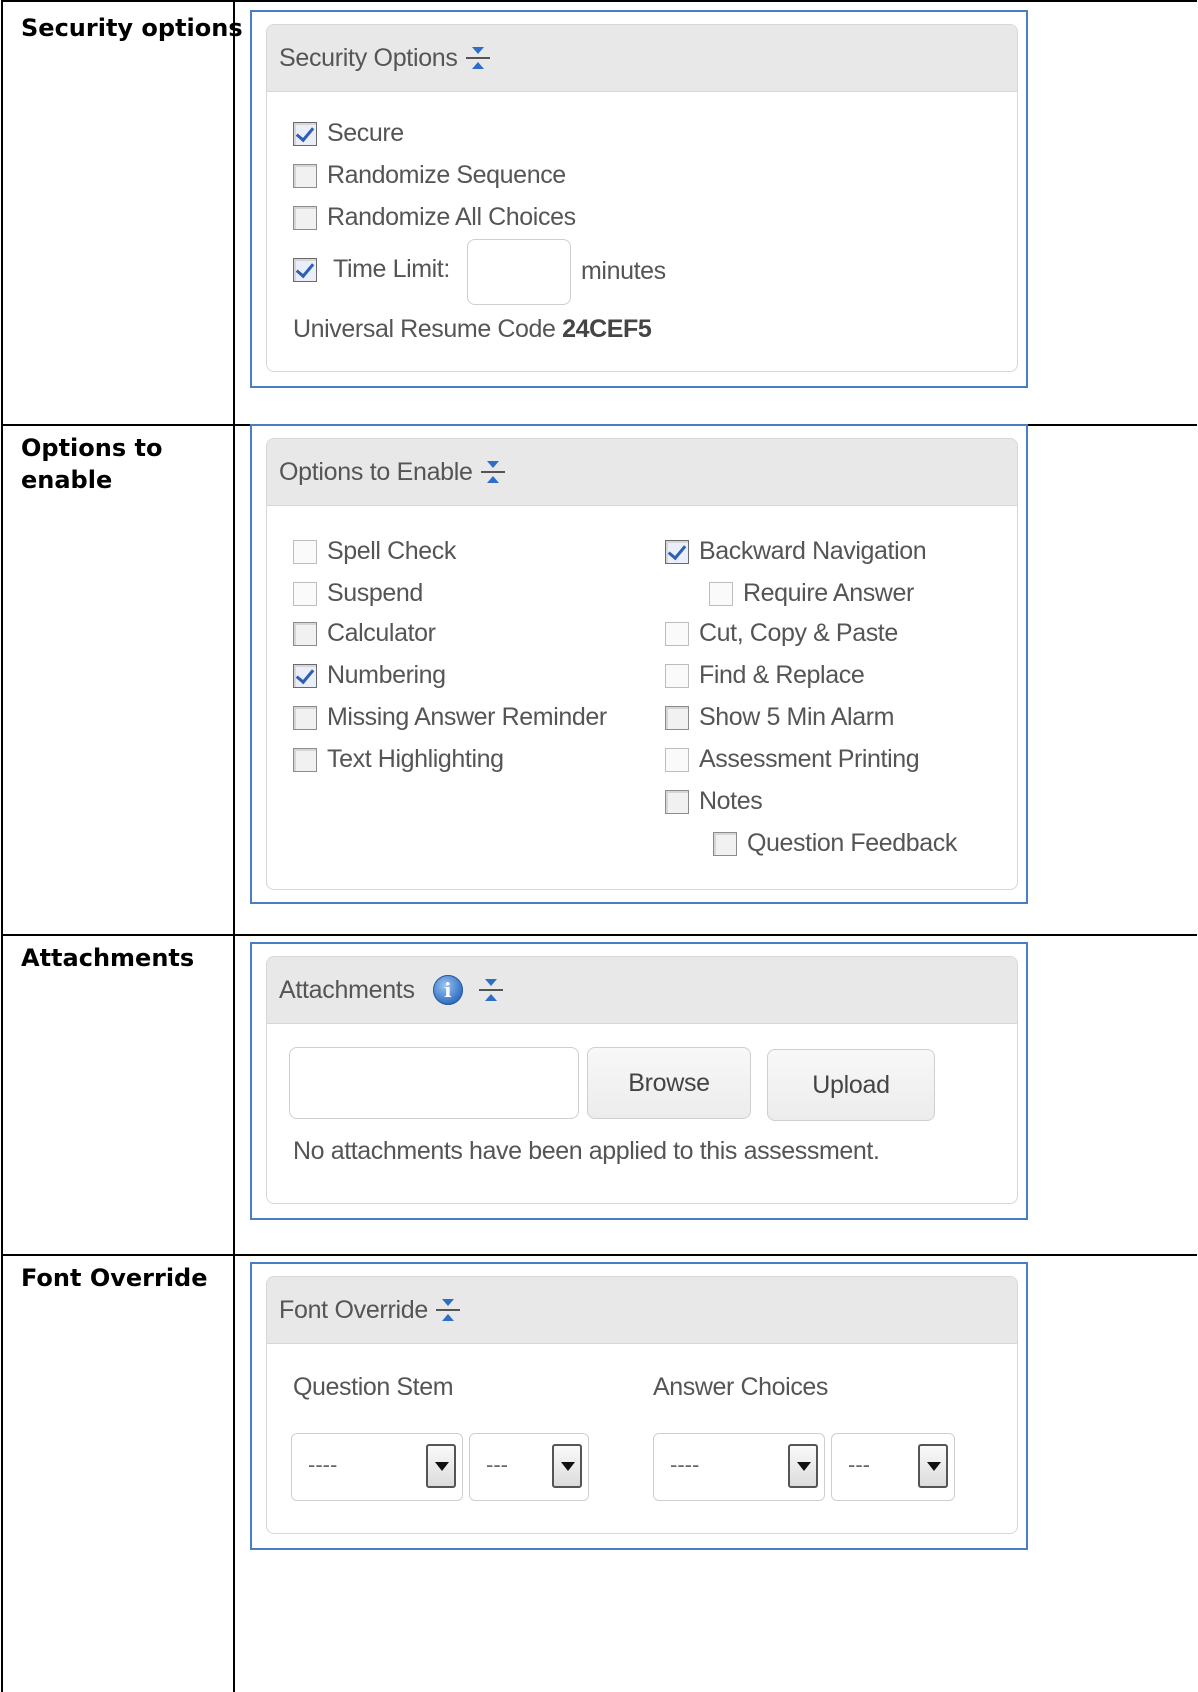  Describe the element at coordinates (377, 1467) in the screenshot. I see `question-stem-font-select: ----` at that location.